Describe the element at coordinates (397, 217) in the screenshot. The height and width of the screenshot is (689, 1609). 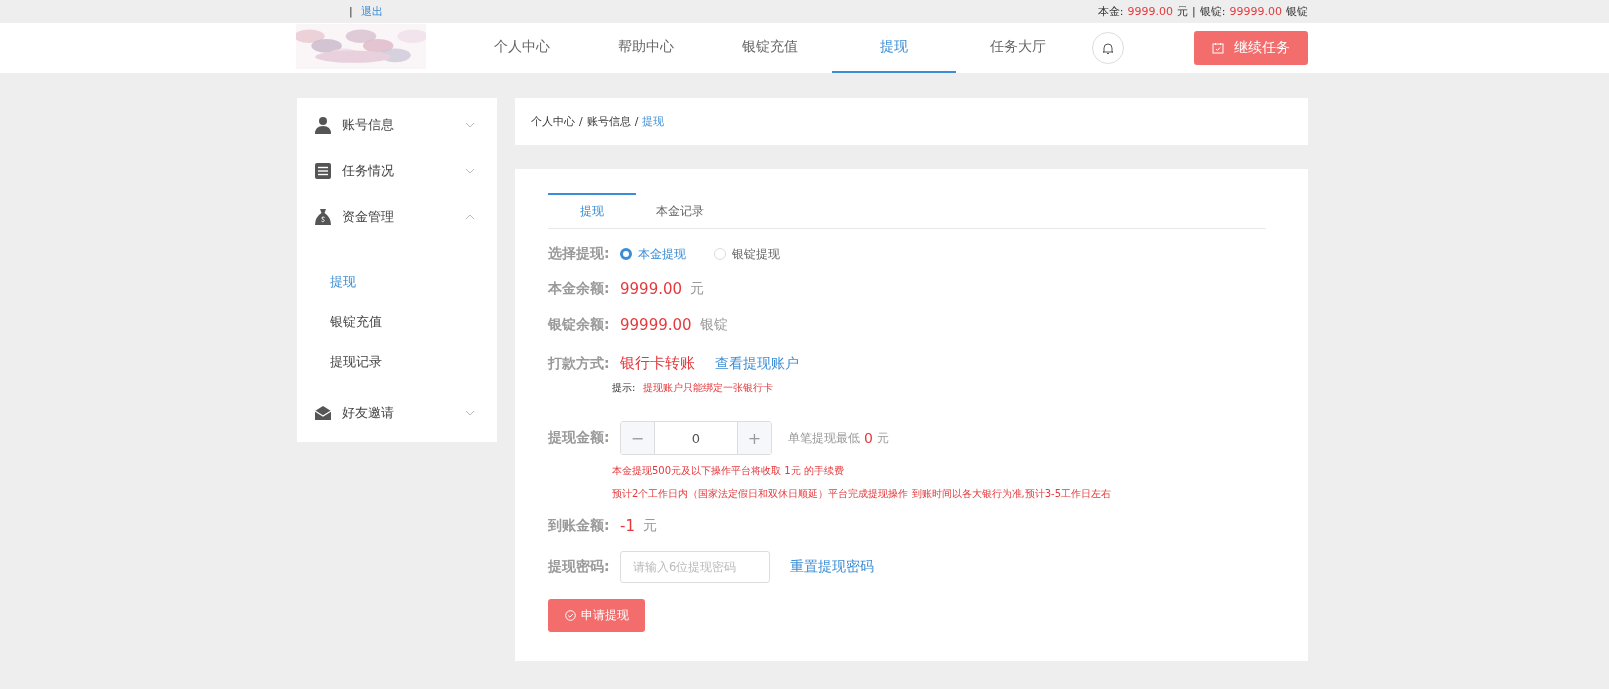
I see `sidebar-group: 资金管理` at that location.